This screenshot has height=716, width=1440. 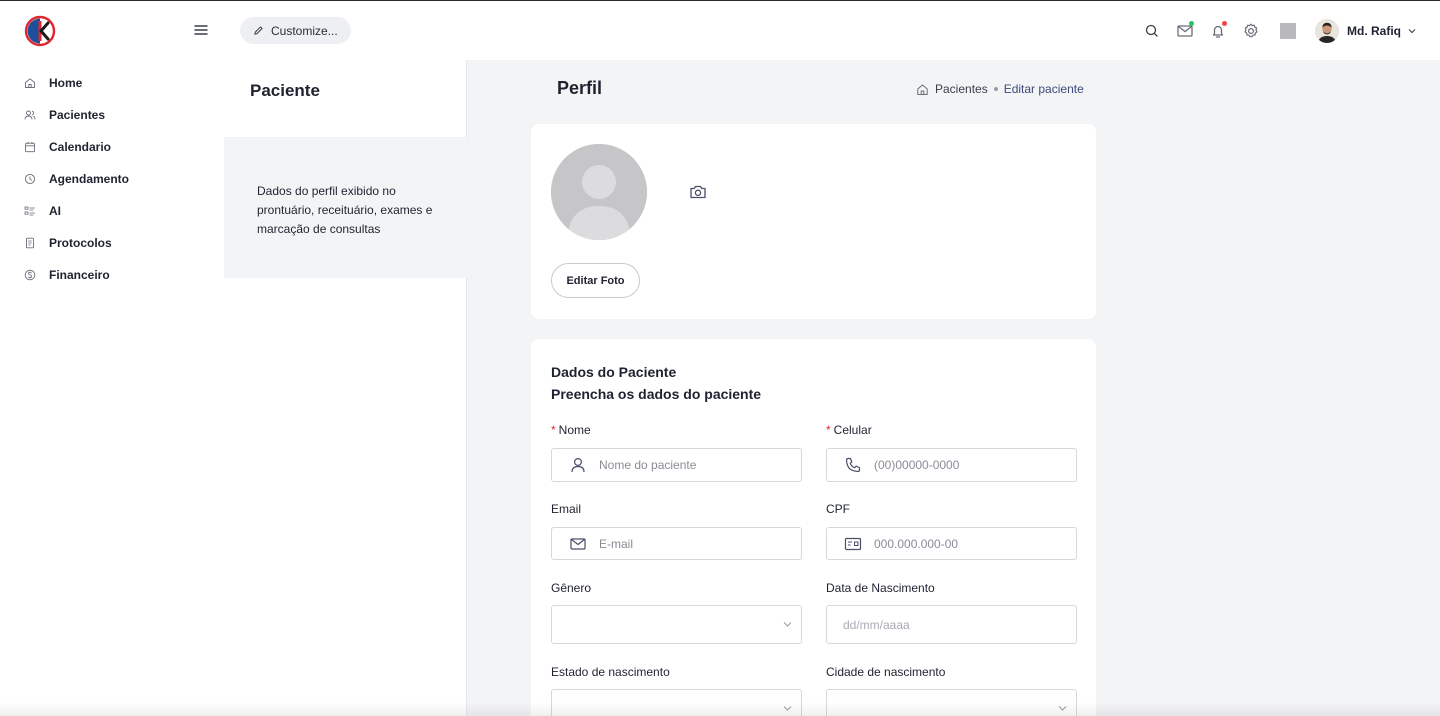 What do you see at coordinates (876, 624) in the screenshot?
I see `nascimento-placeholder: dd/mm/aaaa` at bounding box center [876, 624].